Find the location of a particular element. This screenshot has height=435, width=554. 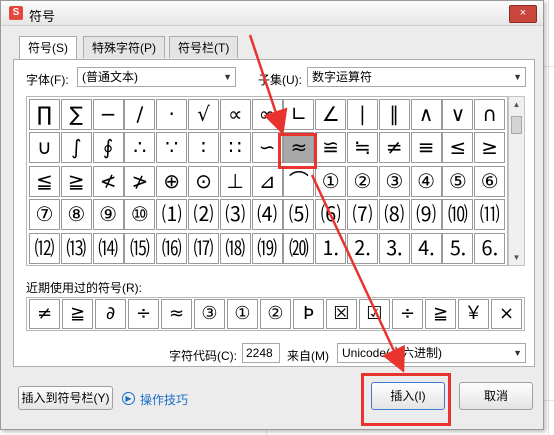

symbol-cell: ⒂ is located at coordinates (140, 248).